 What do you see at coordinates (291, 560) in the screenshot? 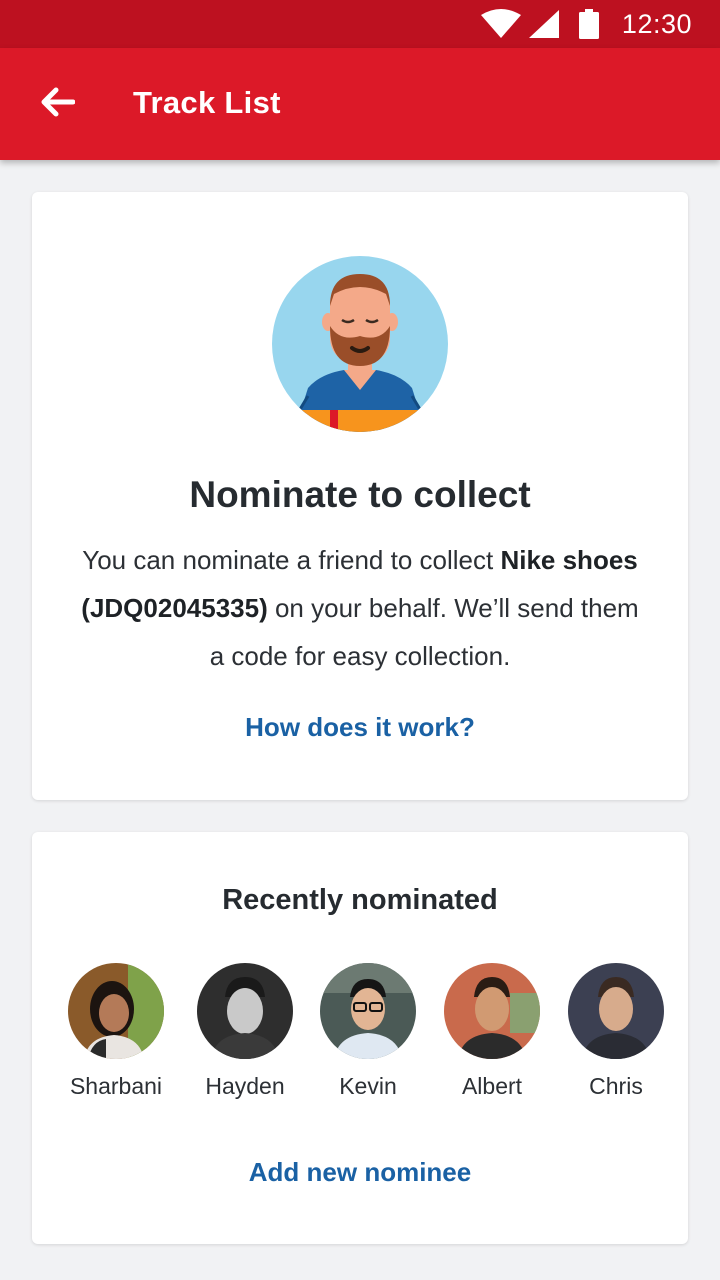
I see `desc-prefix: You can nominate a friend to collect` at bounding box center [291, 560].